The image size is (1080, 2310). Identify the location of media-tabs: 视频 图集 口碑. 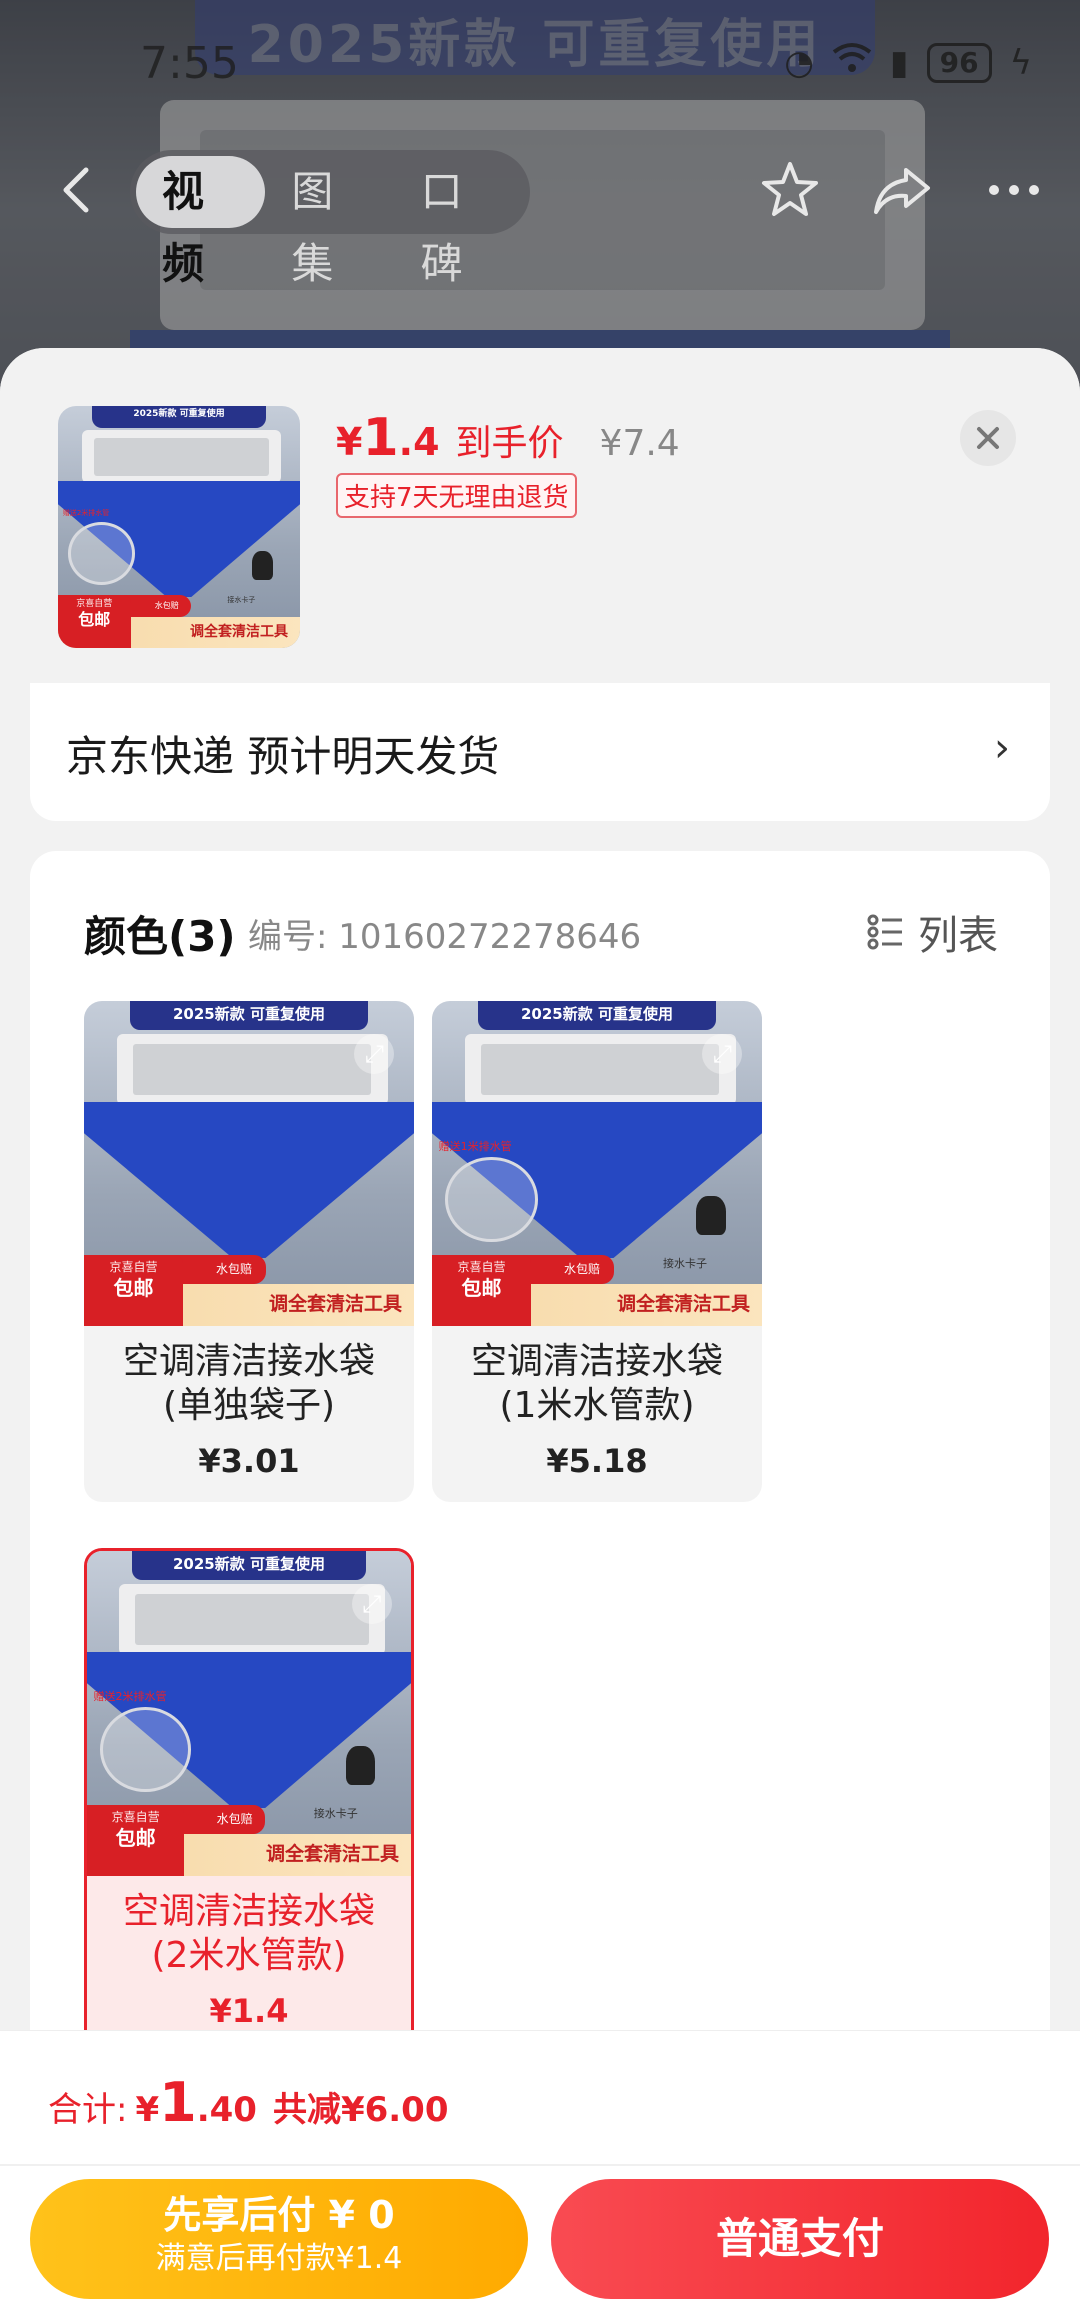
(330, 219).